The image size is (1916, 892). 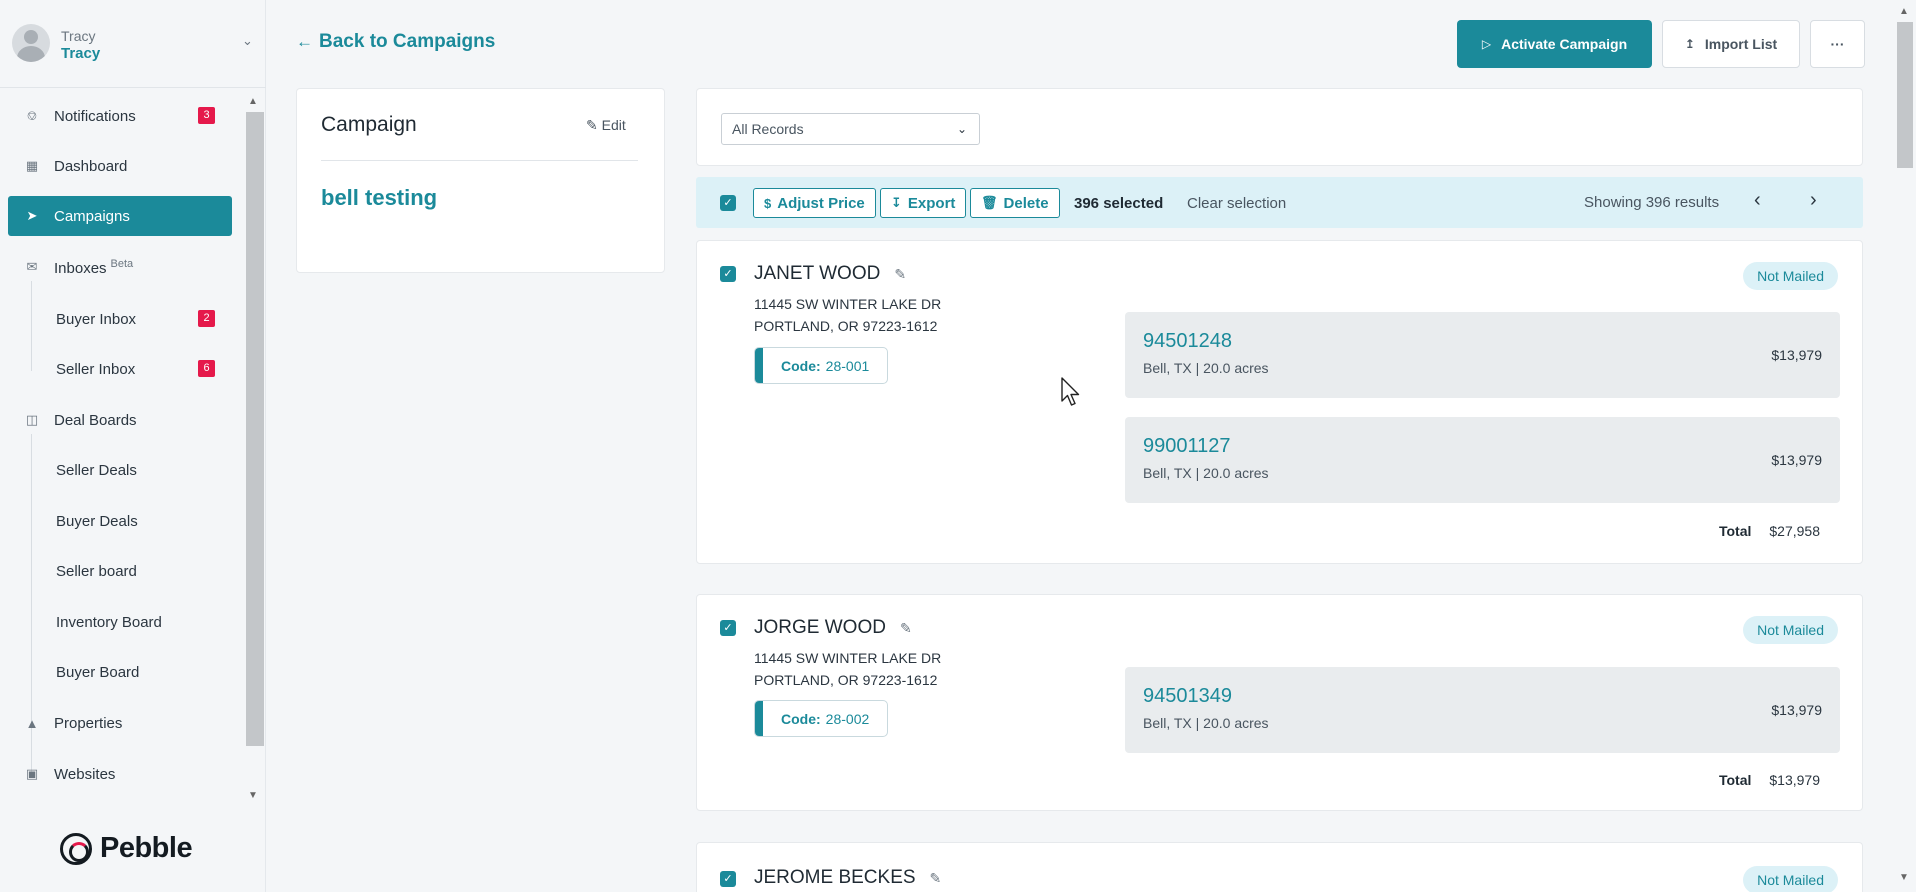 What do you see at coordinates (126, 848) in the screenshot?
I see `brand-logo: Pebble` at bounding box center [126, 848].